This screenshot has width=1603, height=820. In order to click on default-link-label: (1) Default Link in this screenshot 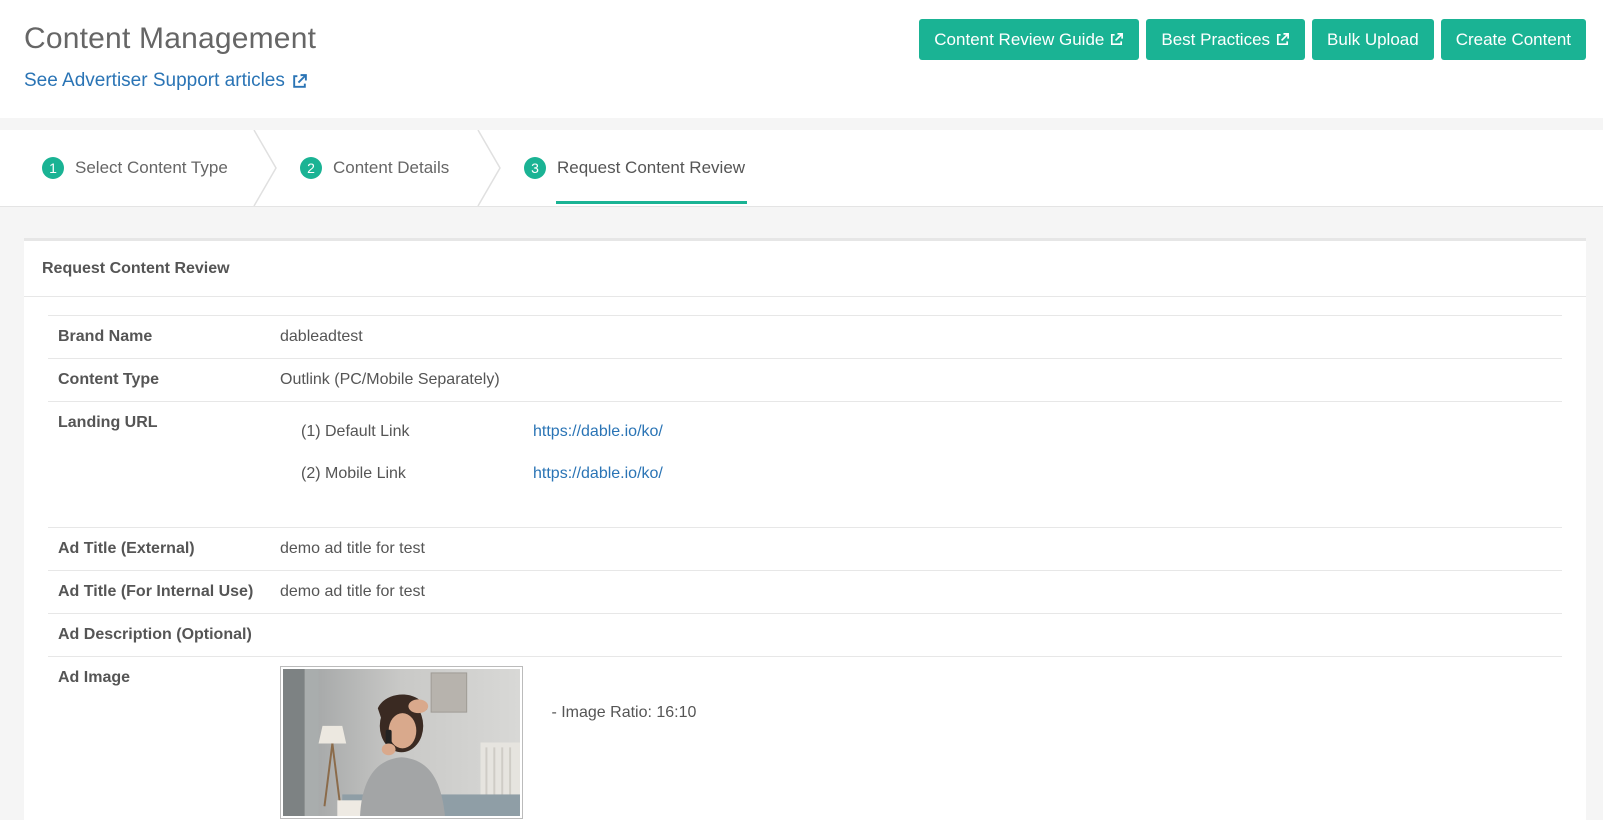, I will do `click(355, 431)`.